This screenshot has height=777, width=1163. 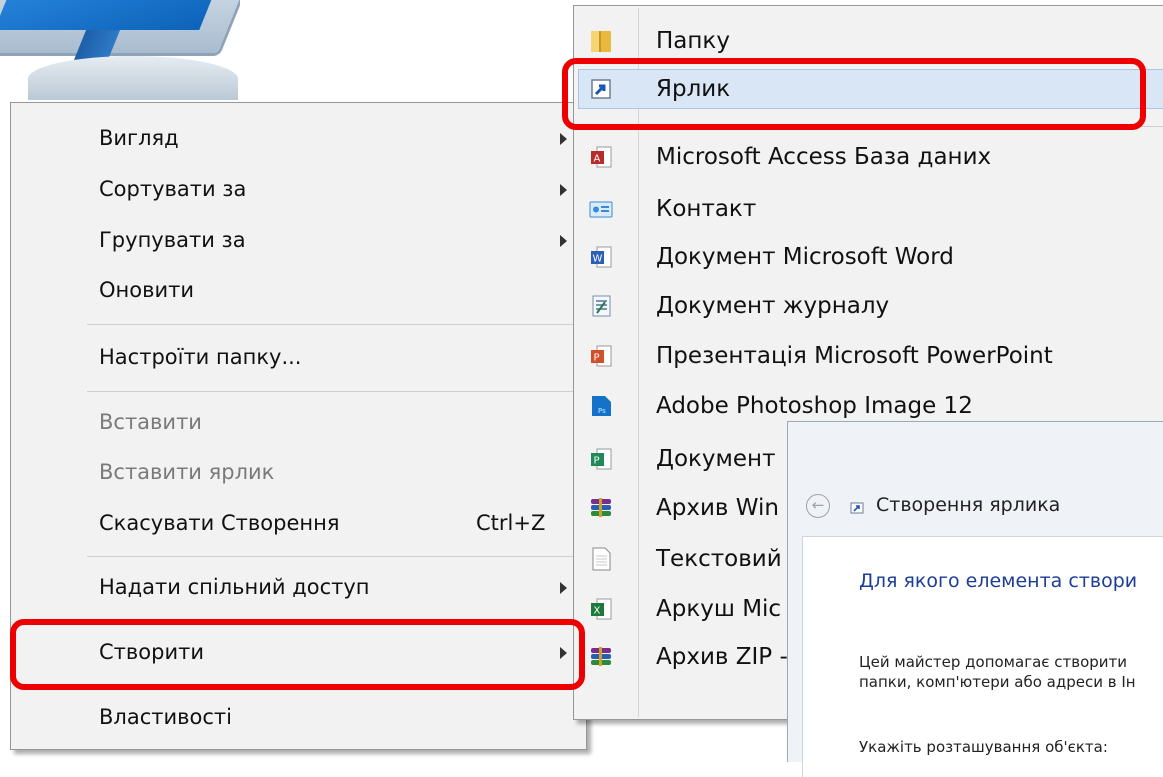 I want to click on publisher-icon: P, so click(x=601, y=459).